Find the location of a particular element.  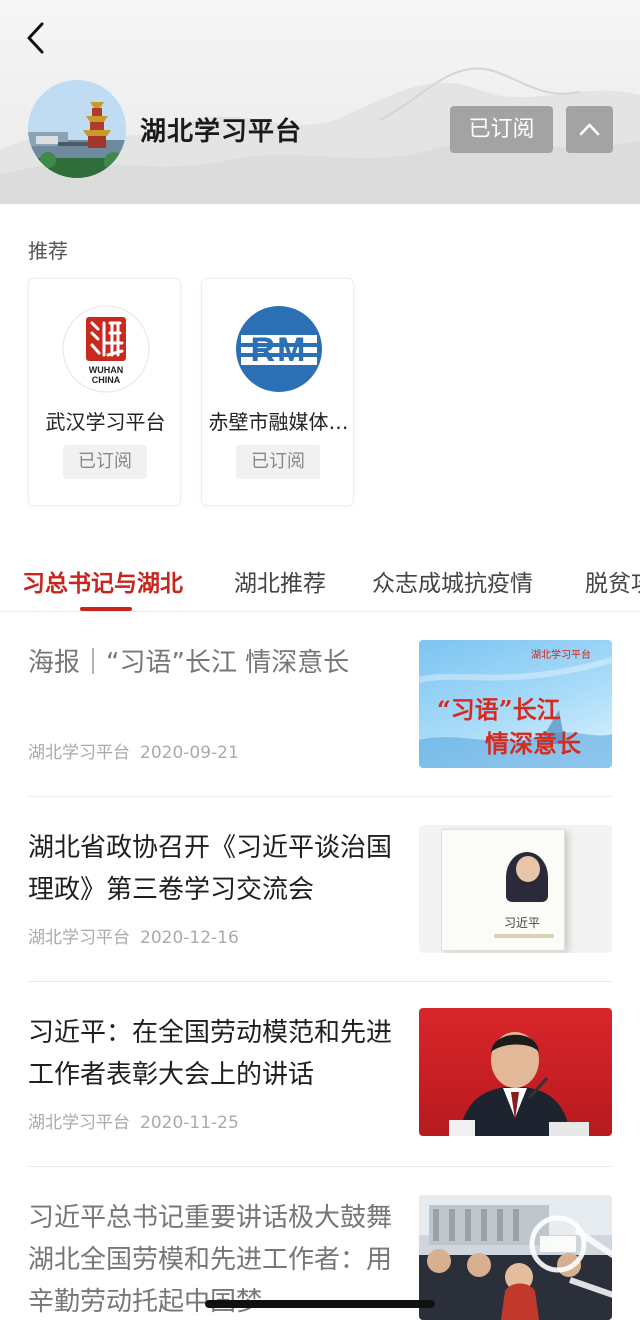

category-tabs: 习总书记与湖北 湖北推荐 众志成城抗疫情 脱贫攻 is located at coordinates (320, 581).